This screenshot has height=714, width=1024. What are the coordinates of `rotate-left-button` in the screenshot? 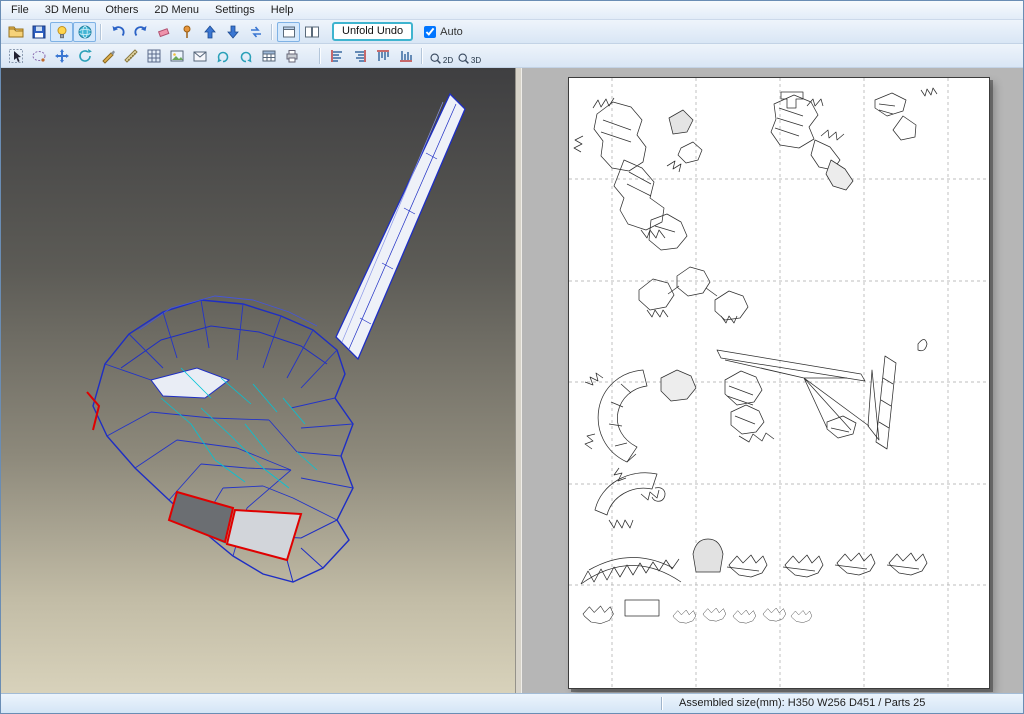 It's located at (222, 56).